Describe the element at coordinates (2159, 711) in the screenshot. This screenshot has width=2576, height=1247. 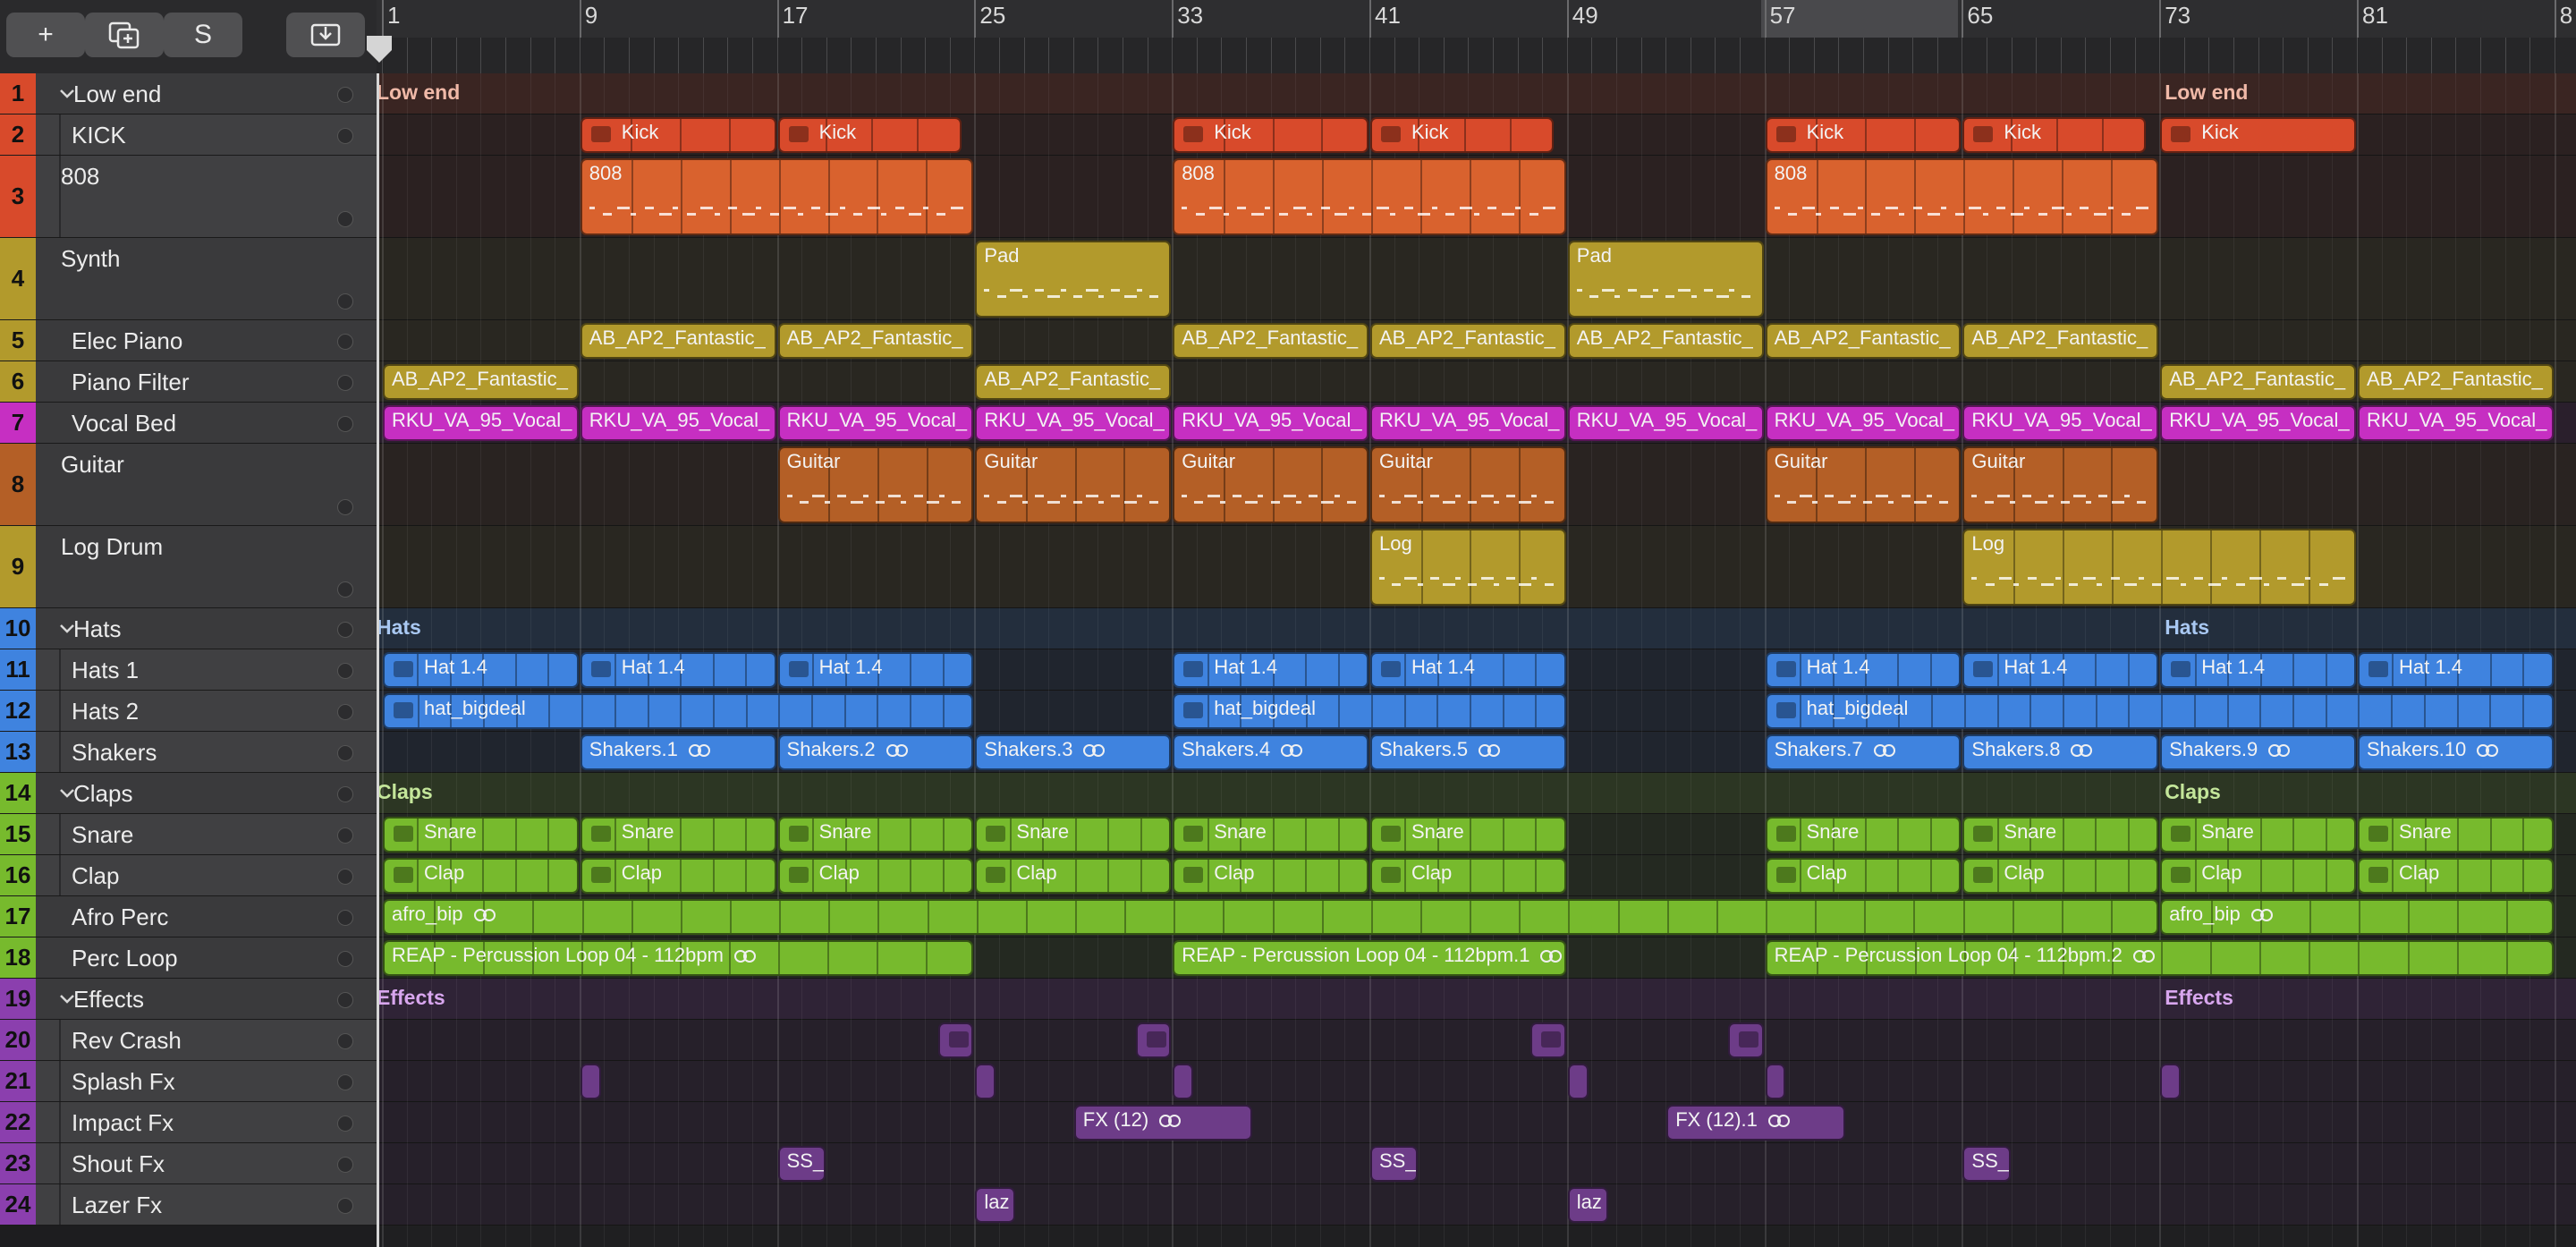
I see `region: hat_bigdeal` at that location.